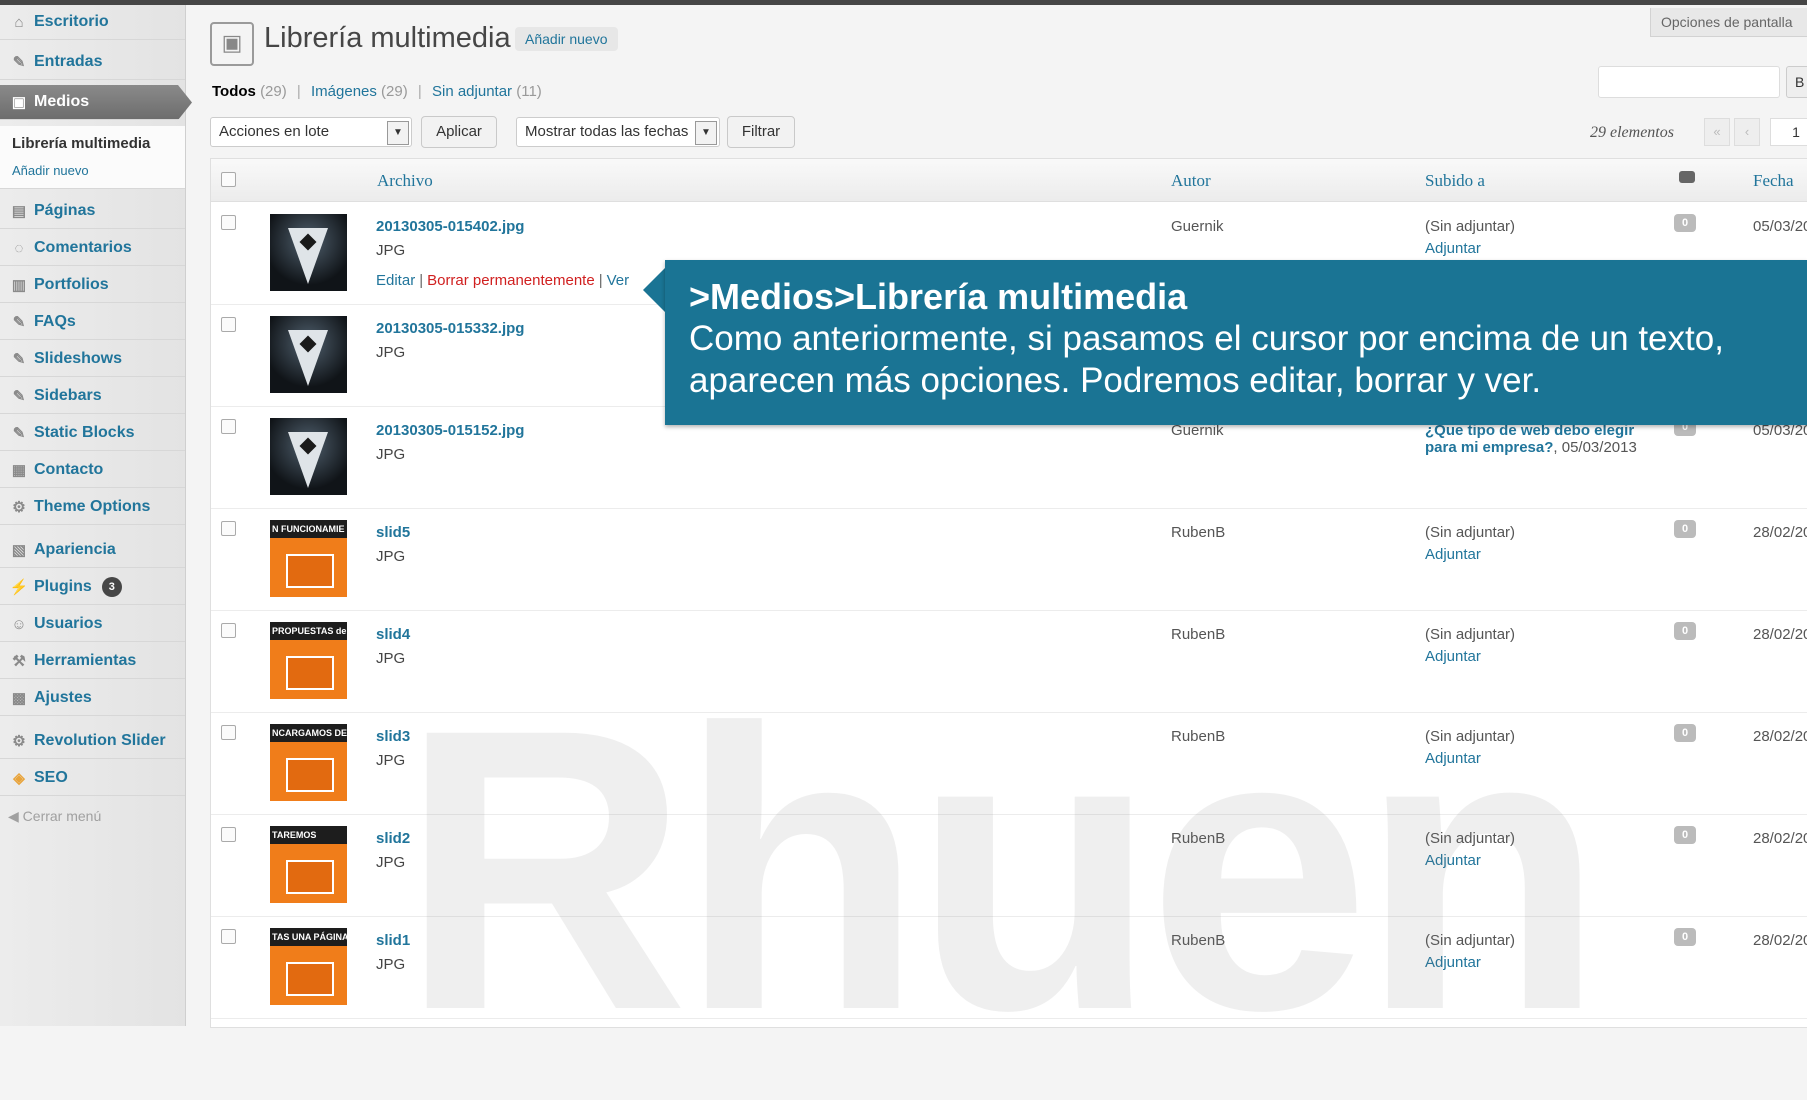 The height and width of the screenshot is (1100, 1807). I want to click on date-filter-select: Mostrar todas las fechas ▼, so click(618, 132).